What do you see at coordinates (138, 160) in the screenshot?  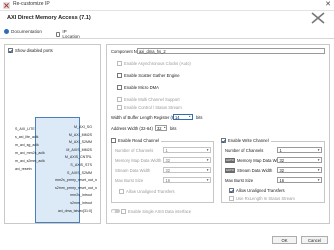 I see `read-mm-width-label: Memory Map Data Width` at bounding box center [138, 160].